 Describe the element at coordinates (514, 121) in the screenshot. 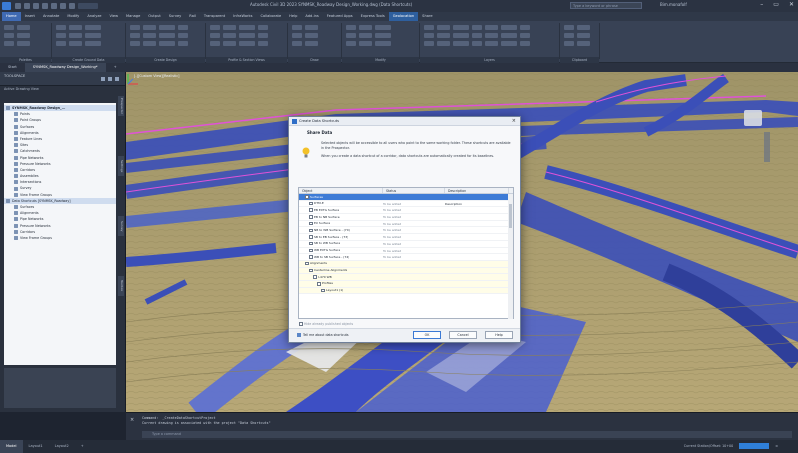

I see `dialog-close-icon: ×` at that location.